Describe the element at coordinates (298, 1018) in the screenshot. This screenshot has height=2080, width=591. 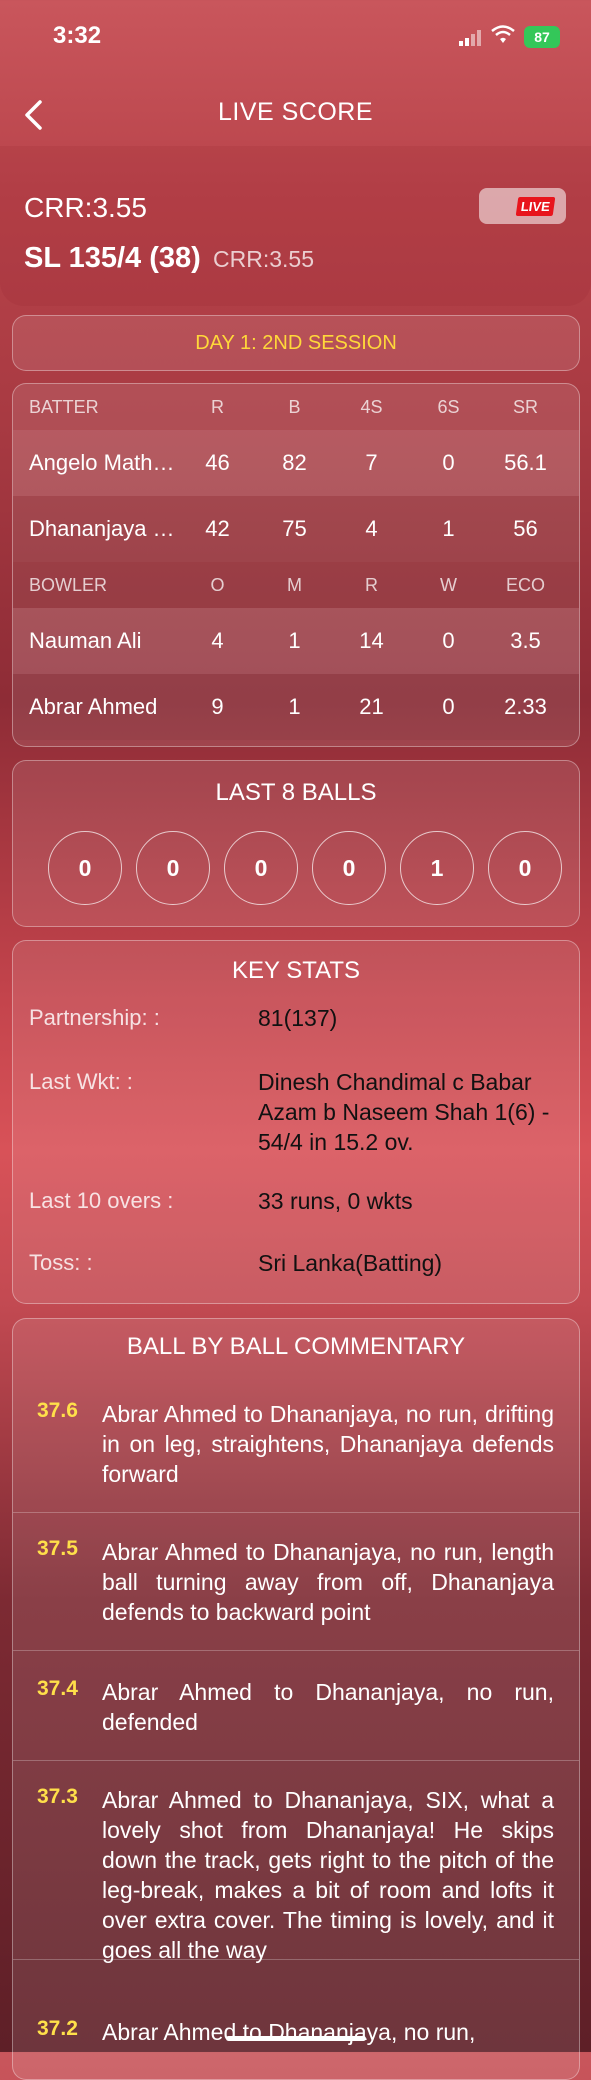
I see `stat-value: 81(137)` at that location.